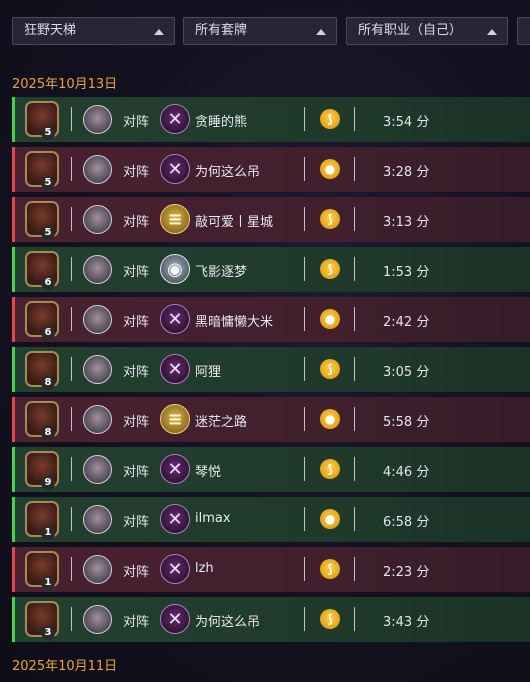  What do you see at coordinates (93, 31) in the screenshot?
I see `mode-dropdown: 狂野天梯` at bounding box center [93, 31].